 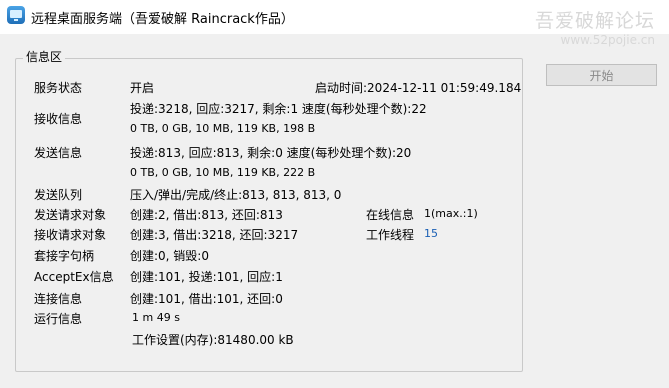 What do you see at coordinates (16, 15) in the screenshot?
I see `app-icon` at bounding box center [16, 15].